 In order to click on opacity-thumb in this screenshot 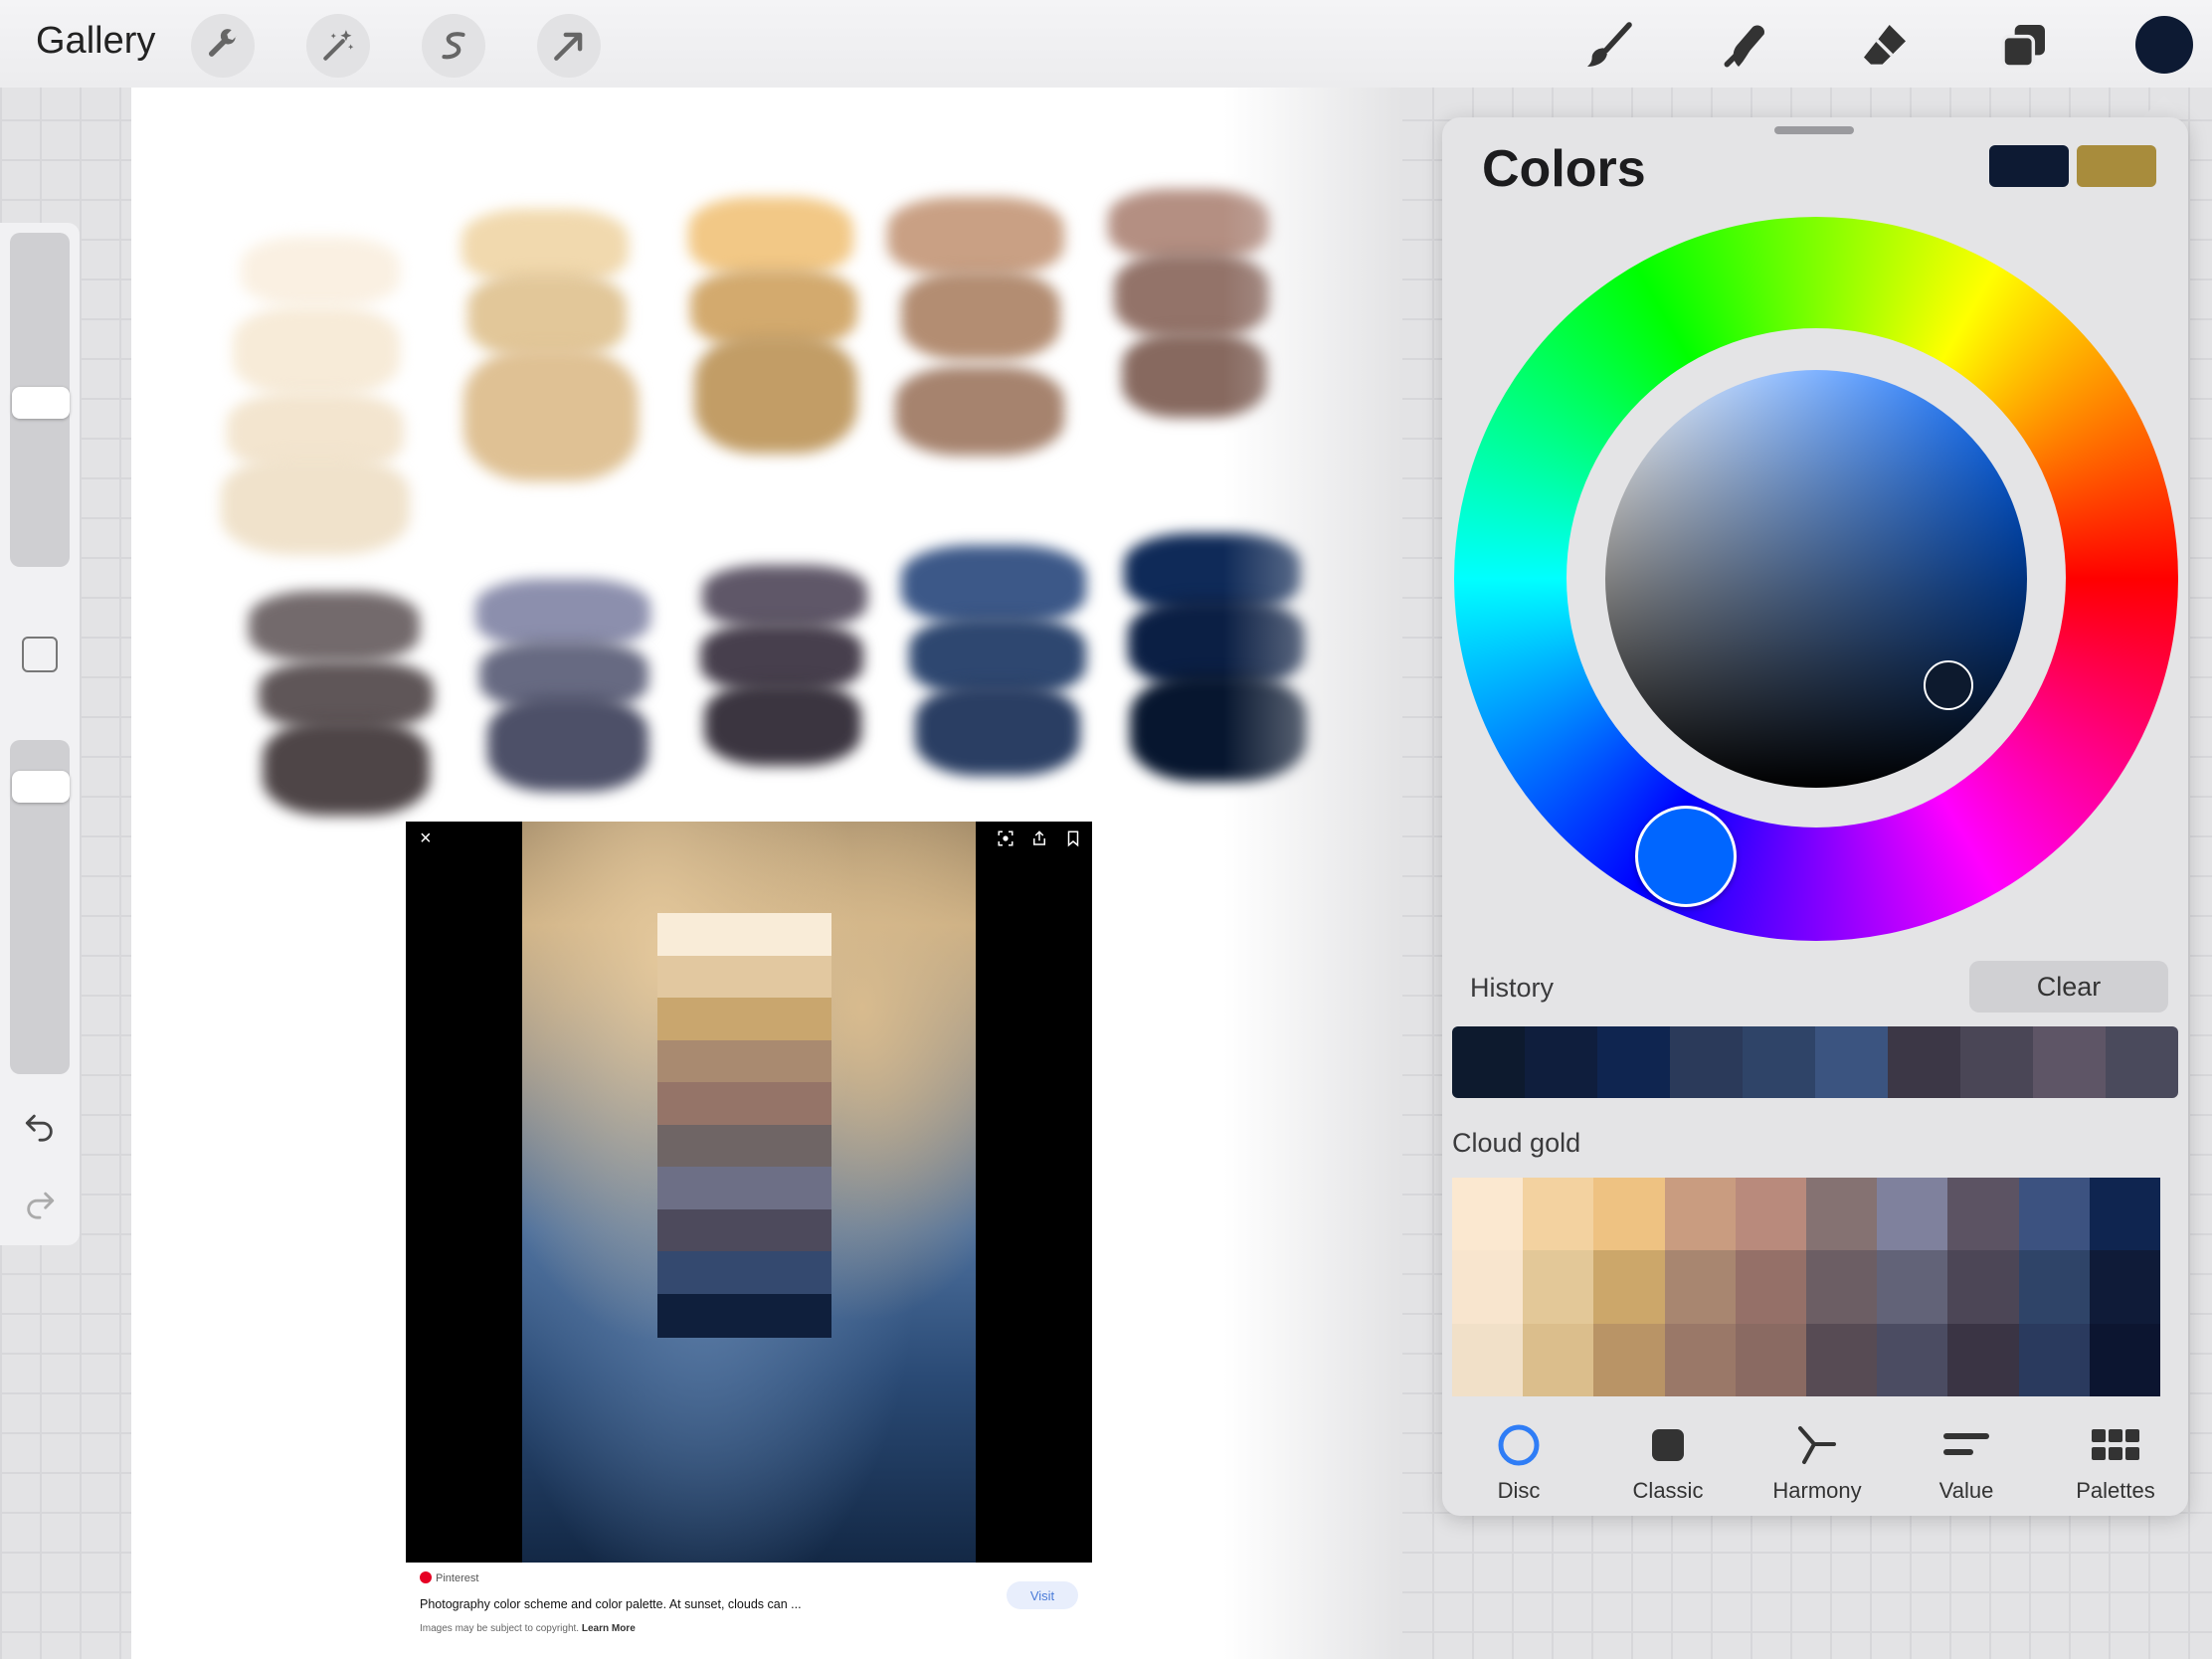, I will do `click(41, 787)`.